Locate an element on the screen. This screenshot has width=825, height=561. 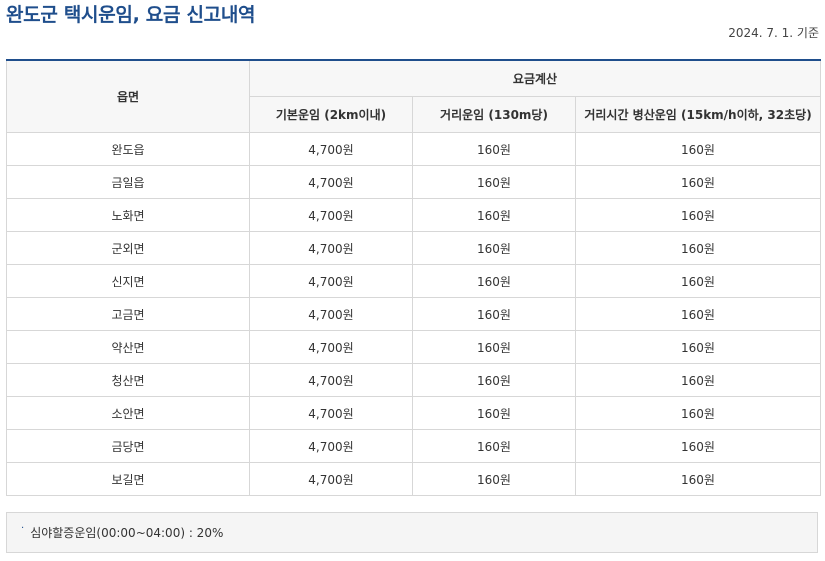
header-fare-calculation: 요금계산 is located at coordinates (535, 78).